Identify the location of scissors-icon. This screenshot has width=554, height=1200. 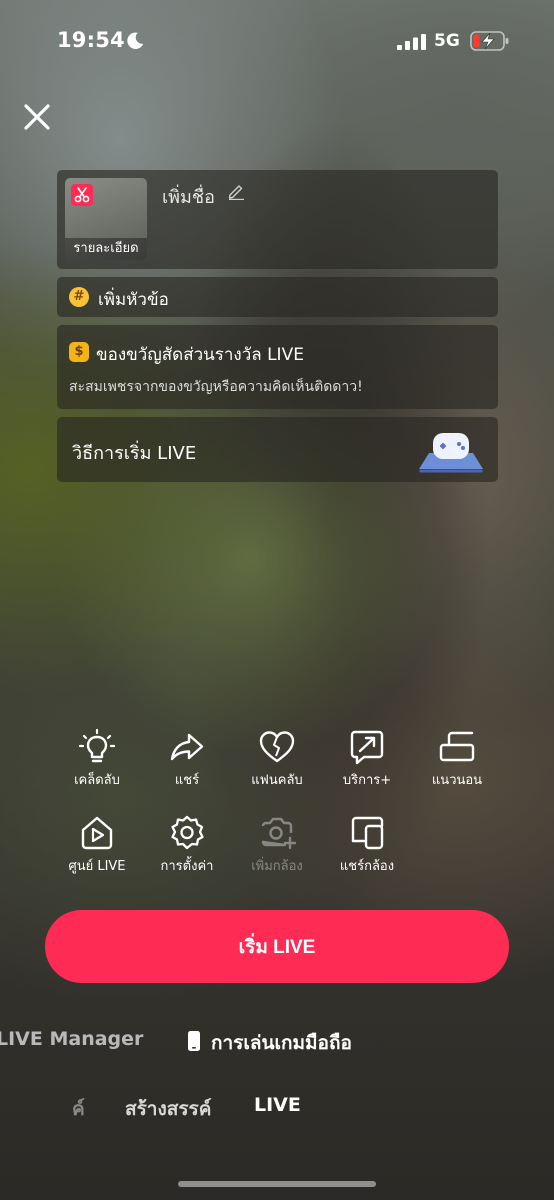
(82, 195).